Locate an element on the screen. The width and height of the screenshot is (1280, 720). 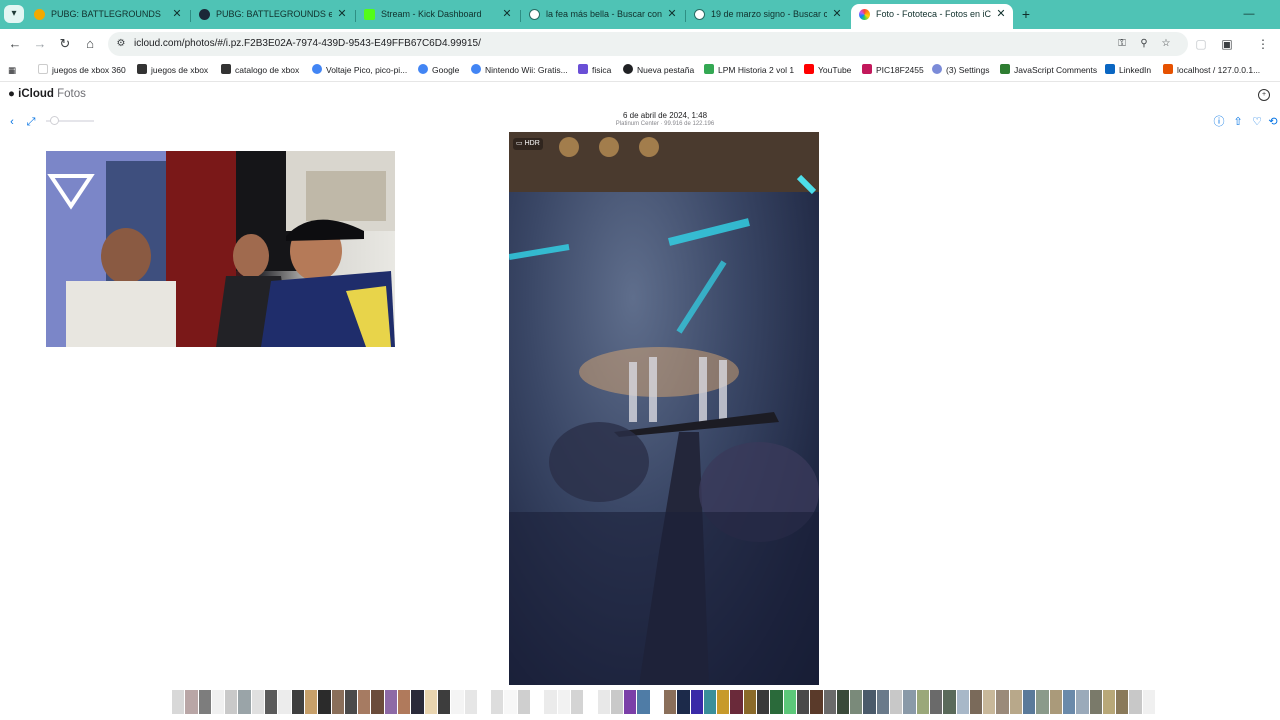
password-key-icon: ⚿ is located at coordinates (1122, 44).